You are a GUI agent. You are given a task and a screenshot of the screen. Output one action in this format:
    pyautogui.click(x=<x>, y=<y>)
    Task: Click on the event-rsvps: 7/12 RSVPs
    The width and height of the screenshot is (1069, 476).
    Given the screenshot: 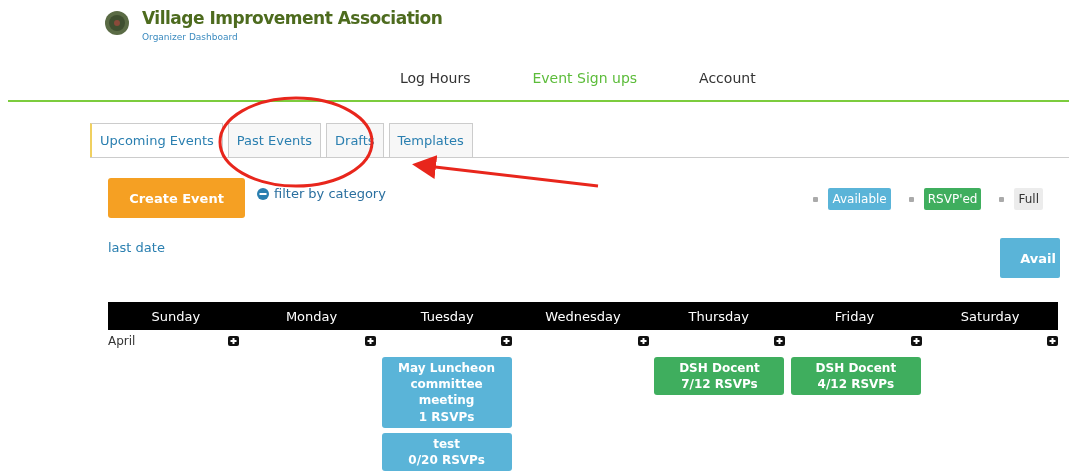 What is the action you would take?
    pyautogui.click(x=719, y=384)
    